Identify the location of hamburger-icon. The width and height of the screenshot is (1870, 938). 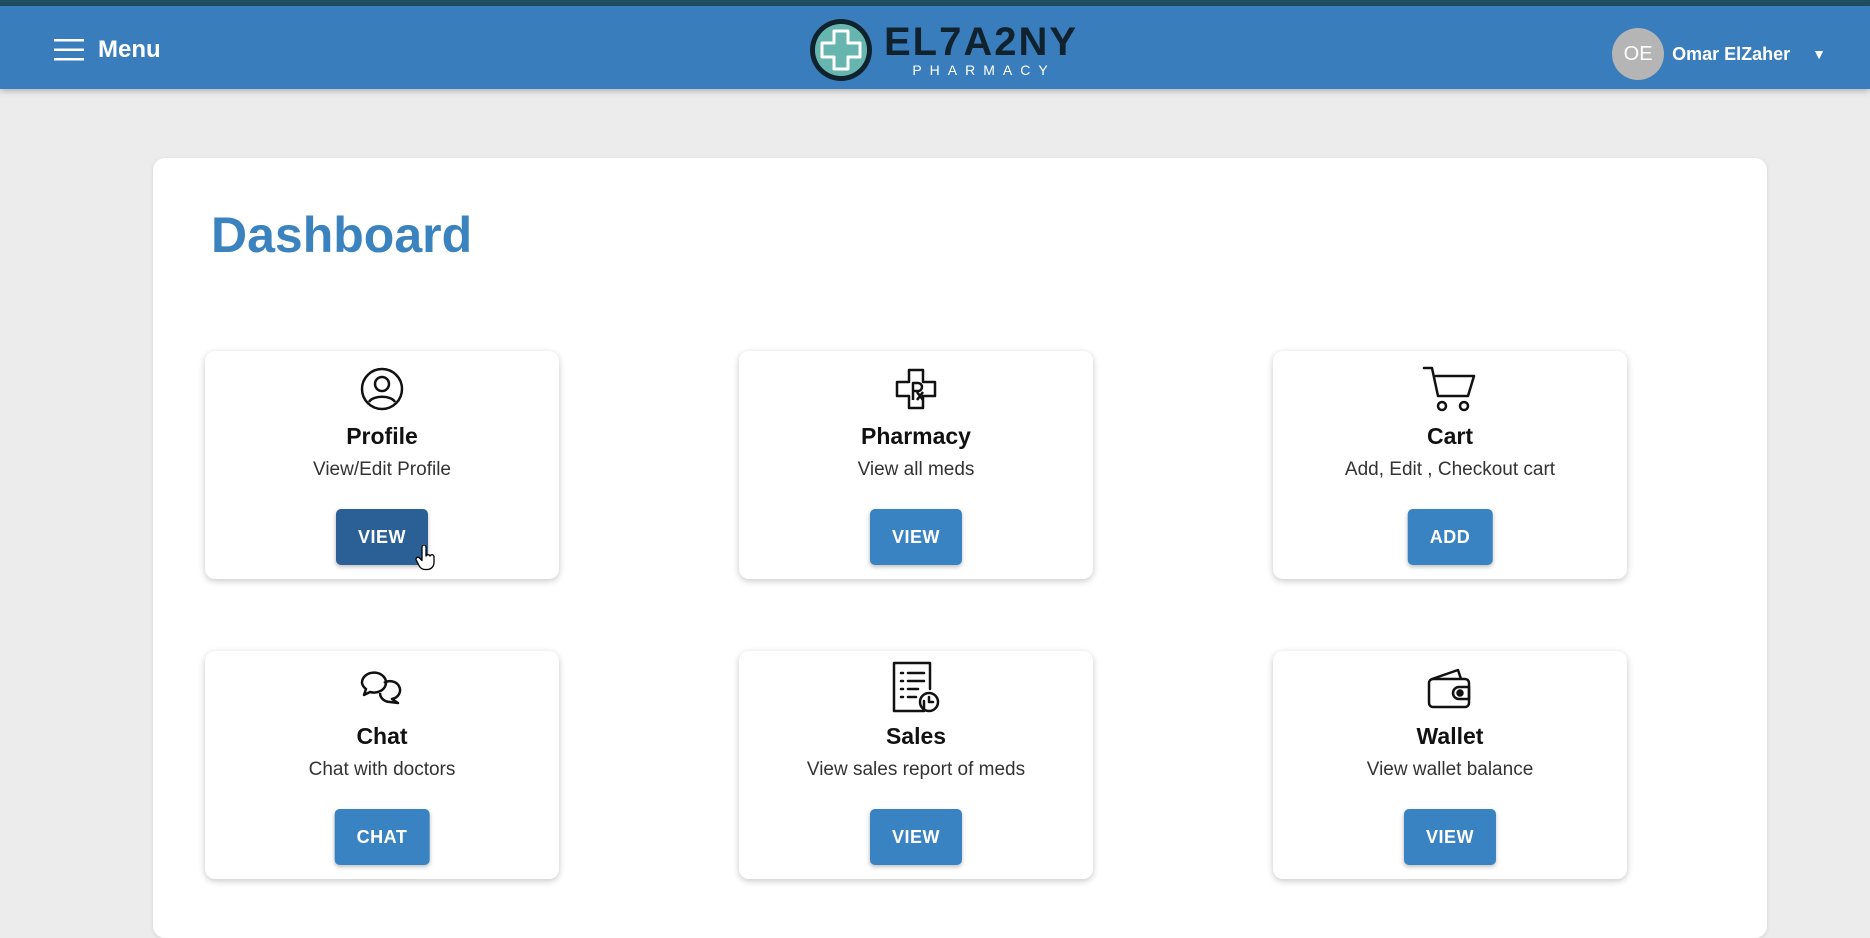
(69, 50).